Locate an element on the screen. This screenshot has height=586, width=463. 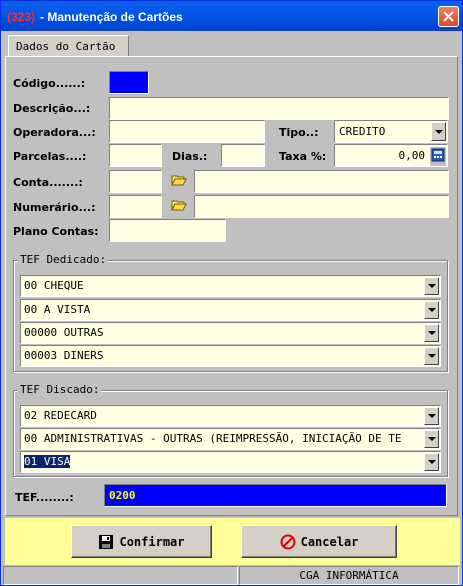
select-value: 01 VISA is located at coordinates (47, 461).